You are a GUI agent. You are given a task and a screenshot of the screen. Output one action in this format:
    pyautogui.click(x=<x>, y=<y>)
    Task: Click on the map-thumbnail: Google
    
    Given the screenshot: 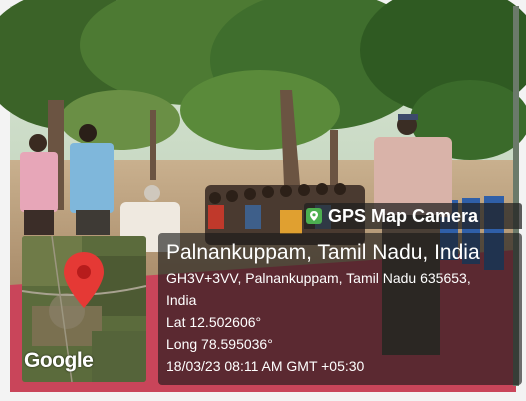 What is the action you would take?
    pyautogui.click(x=84, y=309)
    